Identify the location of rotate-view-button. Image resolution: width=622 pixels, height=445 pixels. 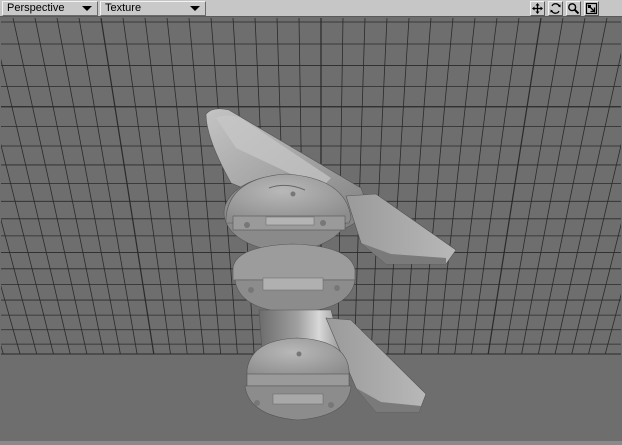
(555, 8).